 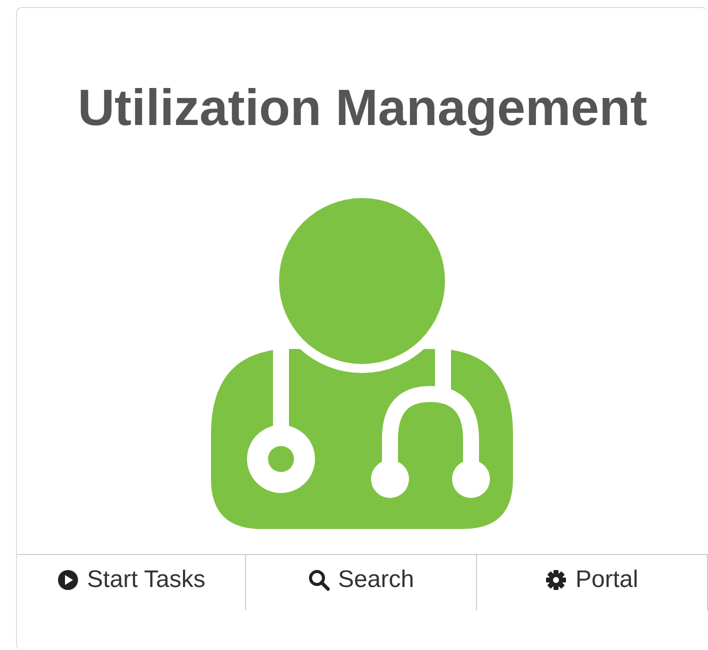 What do you see at coordinates (362, 108) in the screenshot?
I see `card-title: Utilization Management` at bounding box center [362, 108].